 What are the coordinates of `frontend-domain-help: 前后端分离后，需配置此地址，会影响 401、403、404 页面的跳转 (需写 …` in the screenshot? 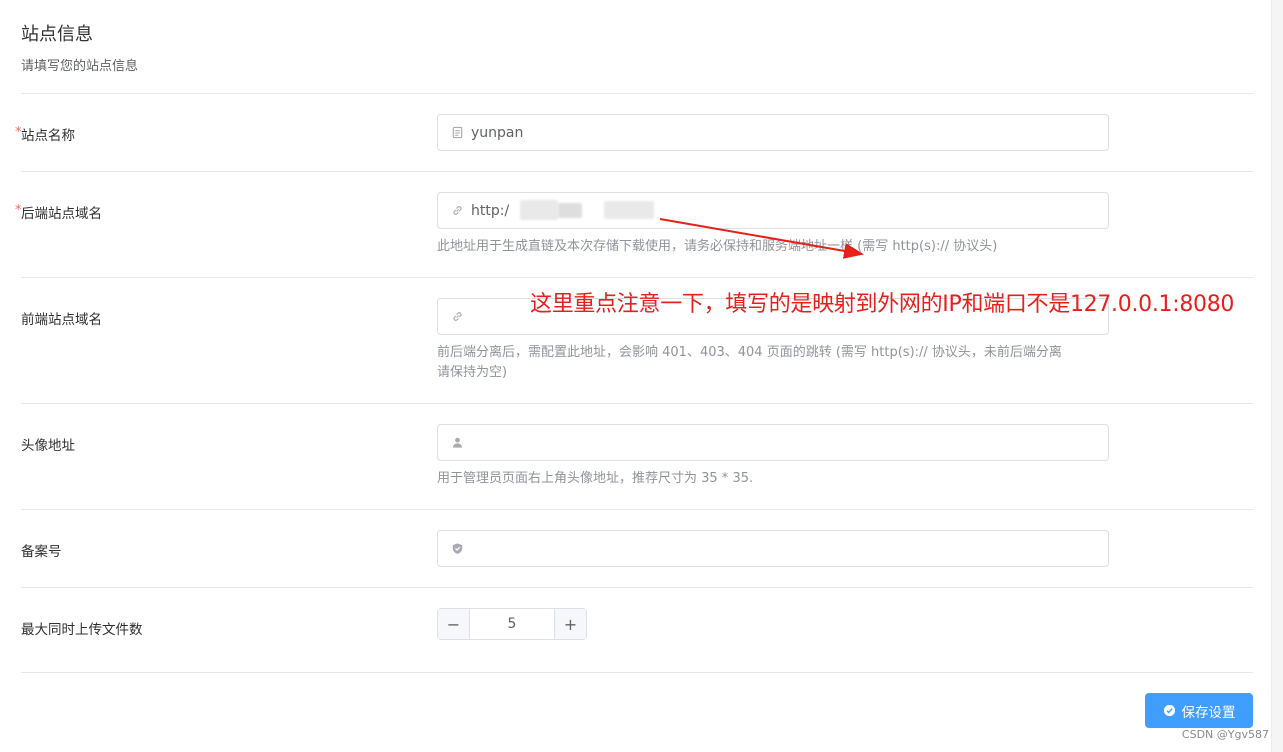 It's located at (777, 363).